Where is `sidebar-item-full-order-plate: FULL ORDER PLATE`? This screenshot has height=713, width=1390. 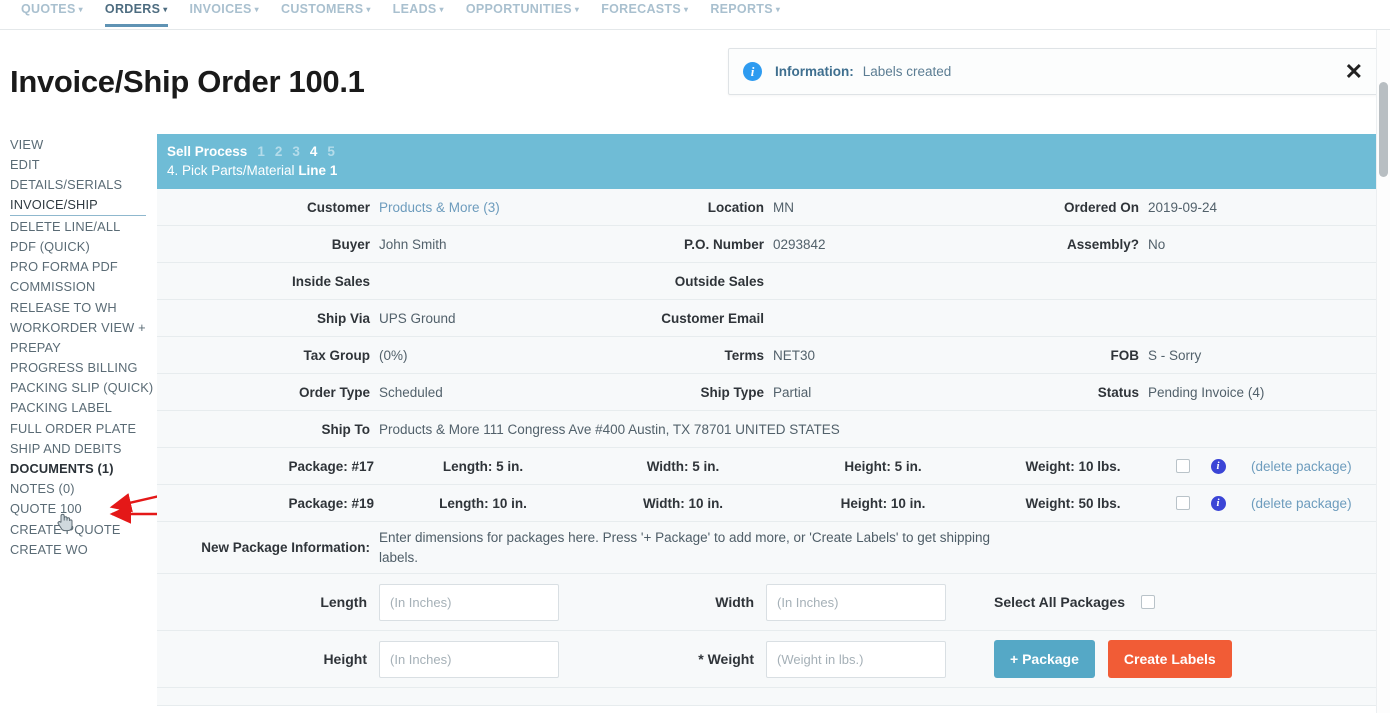 sidebar-item-full-order-plate: FULL ORDER PLATE is located at coordinates (78, 428).